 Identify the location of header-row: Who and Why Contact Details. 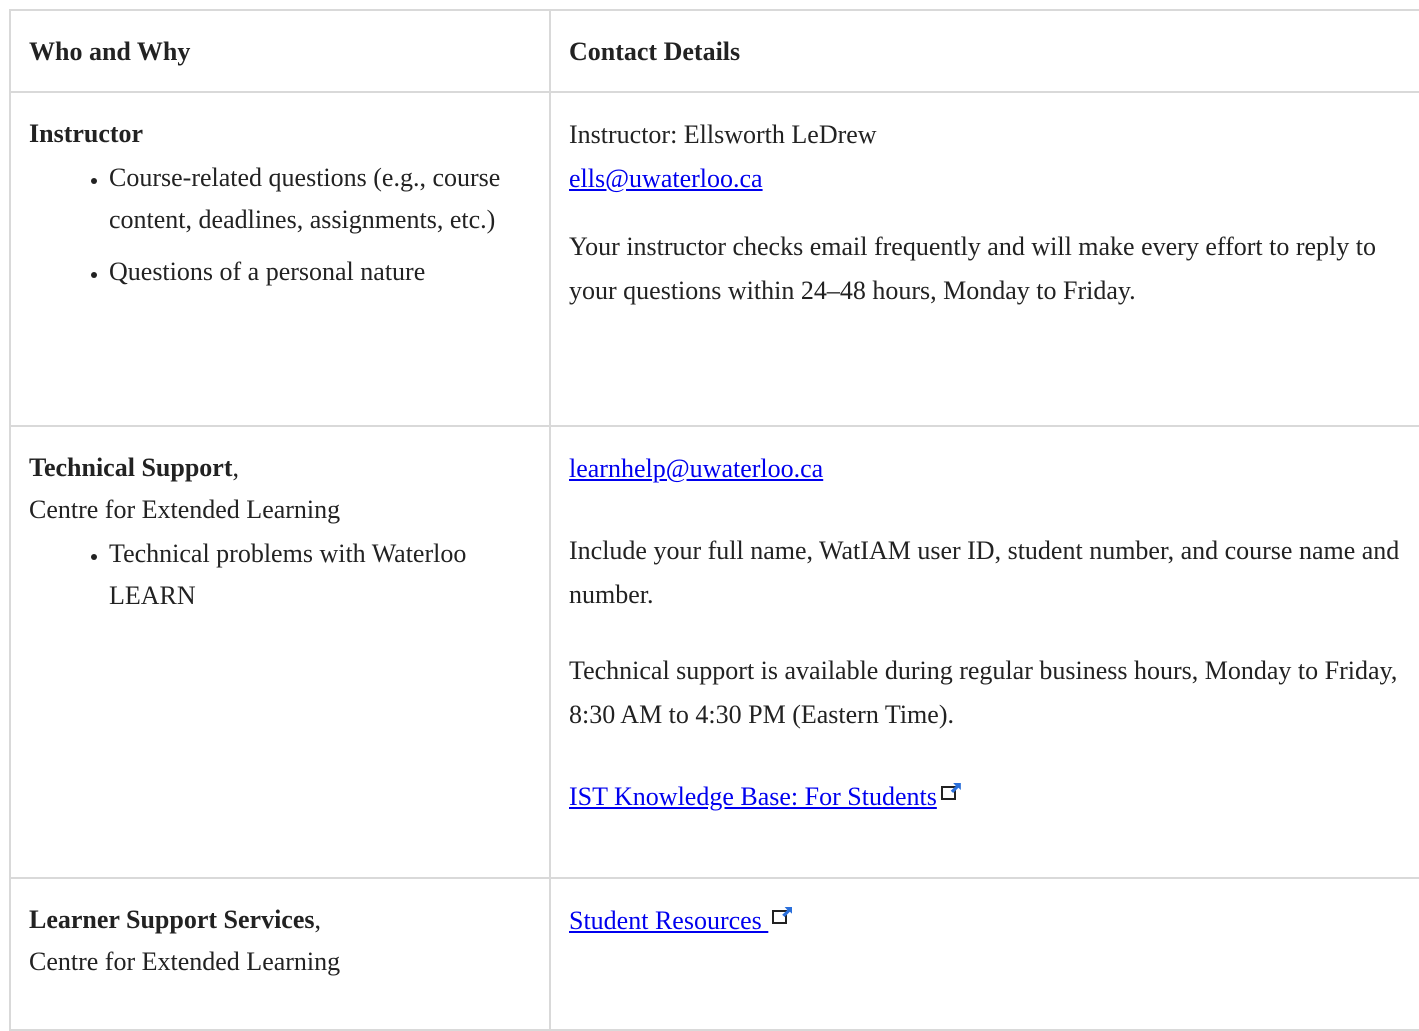
(714, 51).